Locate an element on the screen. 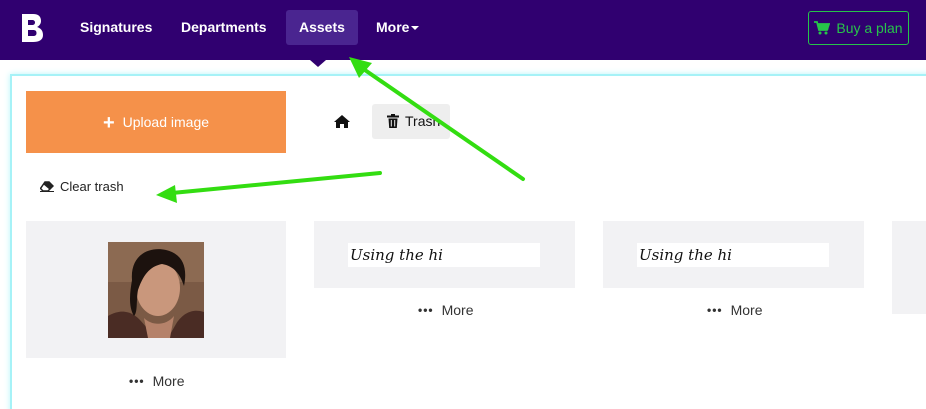 This screenshot has height=409, width=926. asset-card-partial is located at coordinates (909, 267).